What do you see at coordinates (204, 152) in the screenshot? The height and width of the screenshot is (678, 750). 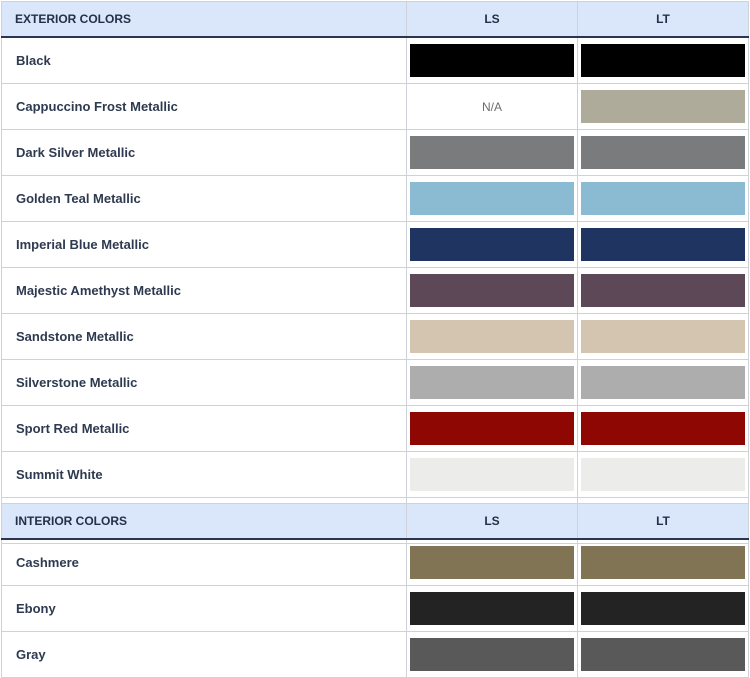 I see `color-name: Dark Silver Metallic` at bounding box center [204, 152].